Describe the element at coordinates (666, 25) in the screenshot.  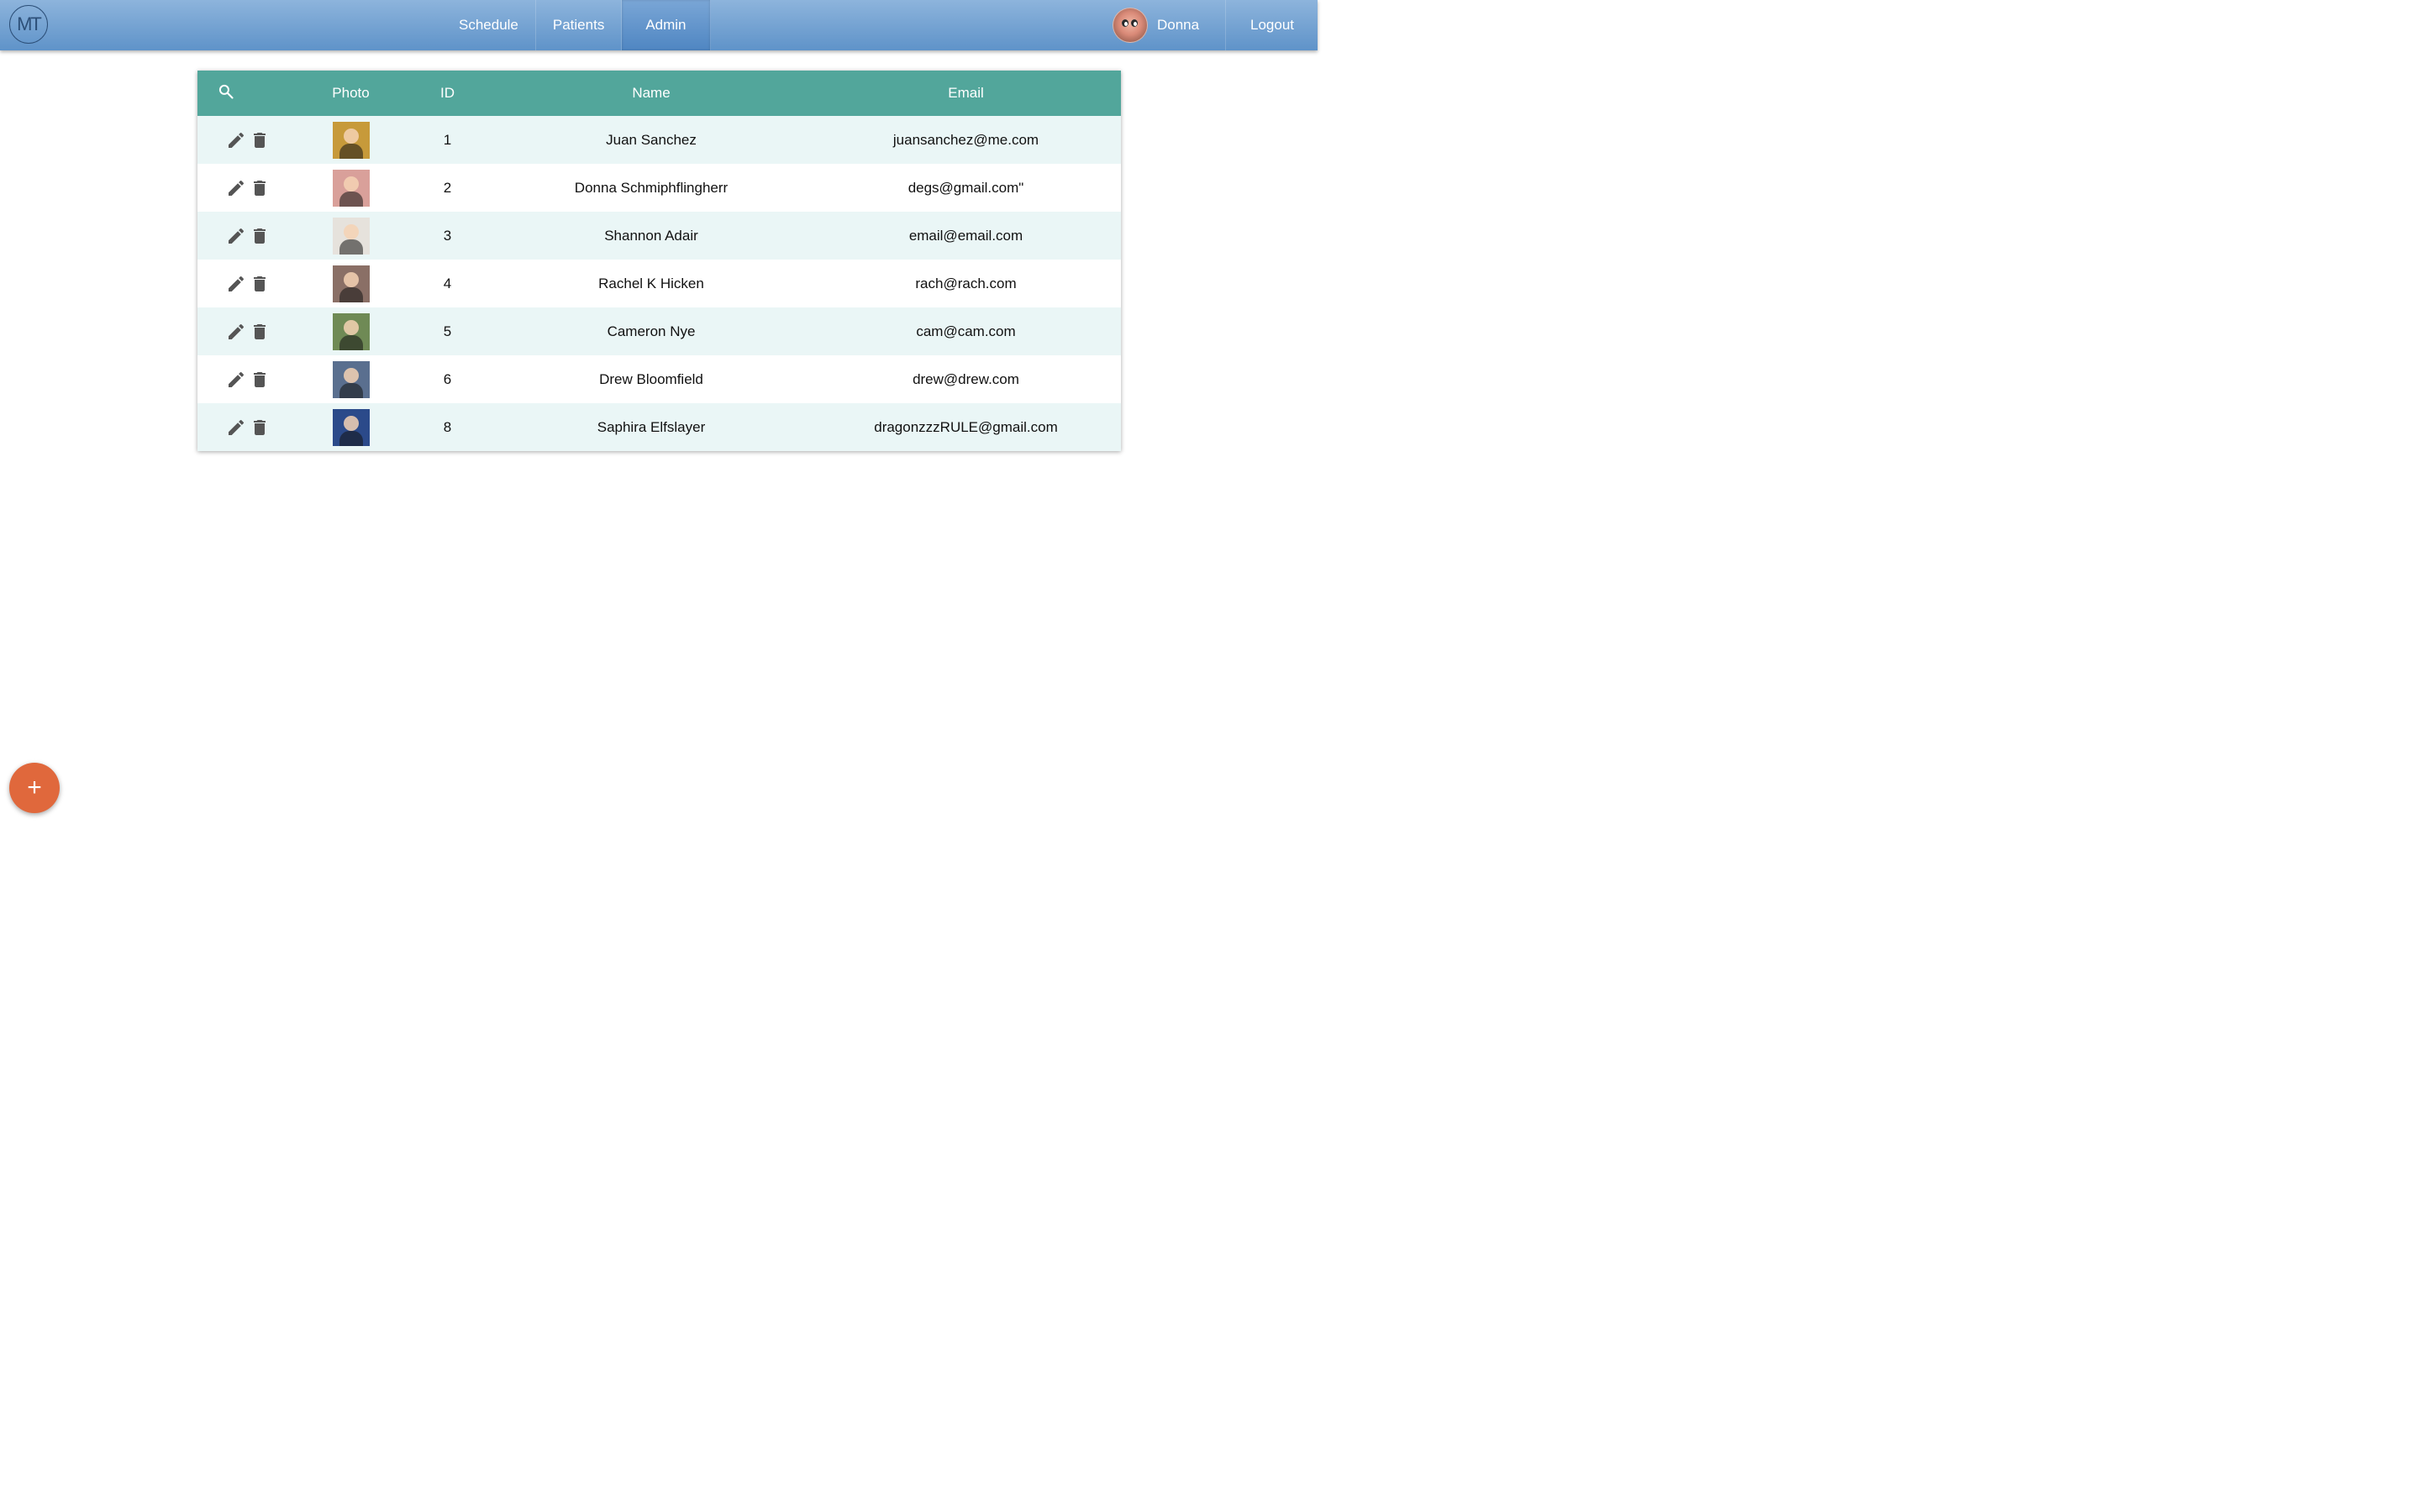
I see `nav-item-admin: Admin` at that location.